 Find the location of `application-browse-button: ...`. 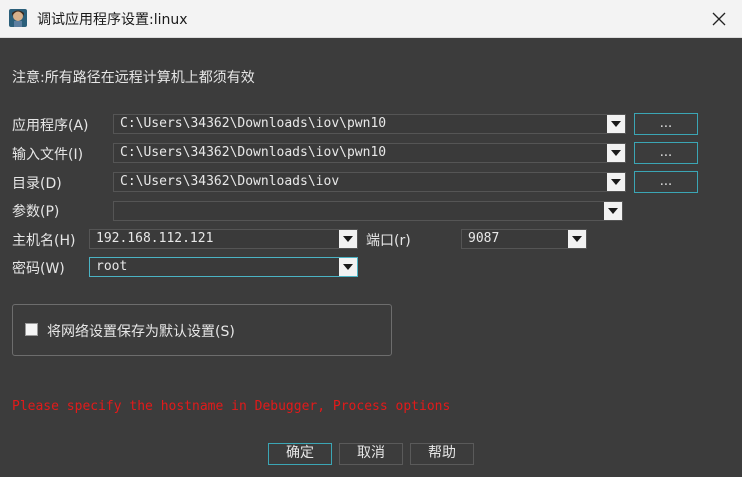

application-browse-button: ... is located at coordinates (666, 124).